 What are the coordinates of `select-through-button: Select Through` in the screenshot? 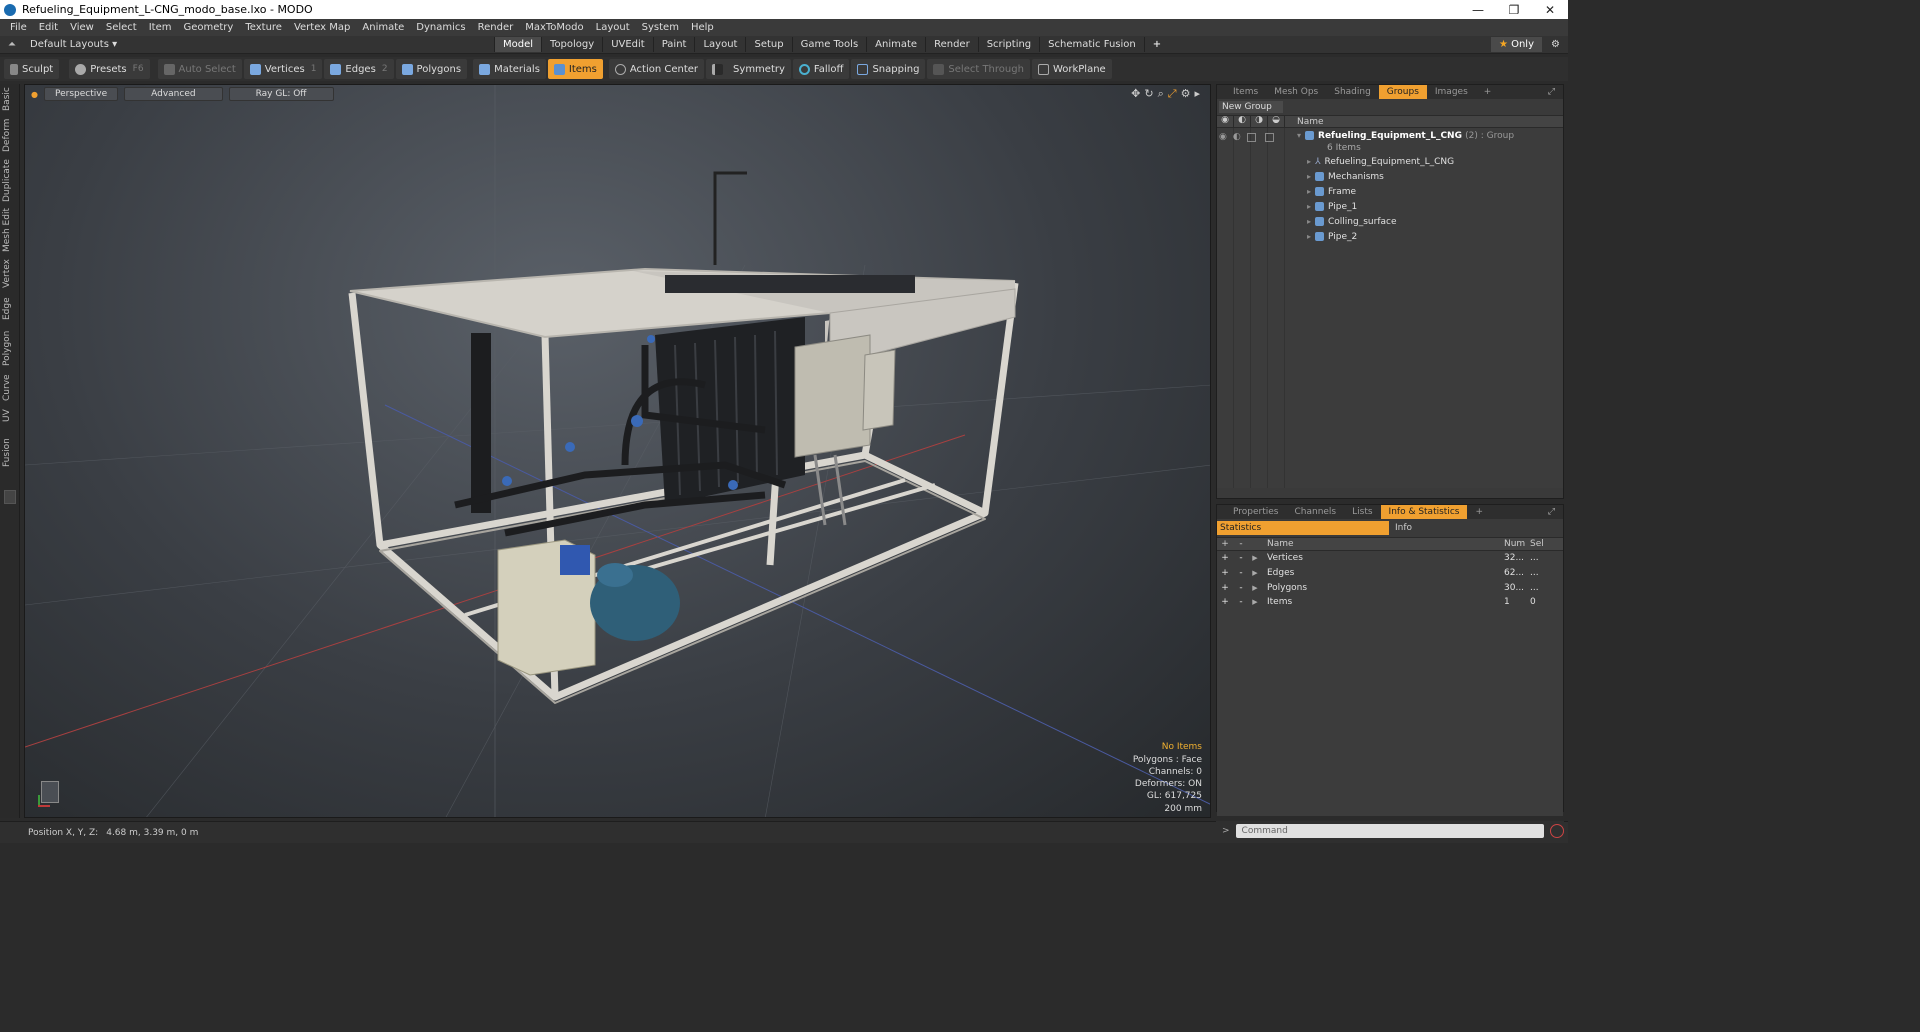 It's located at (978, 69).